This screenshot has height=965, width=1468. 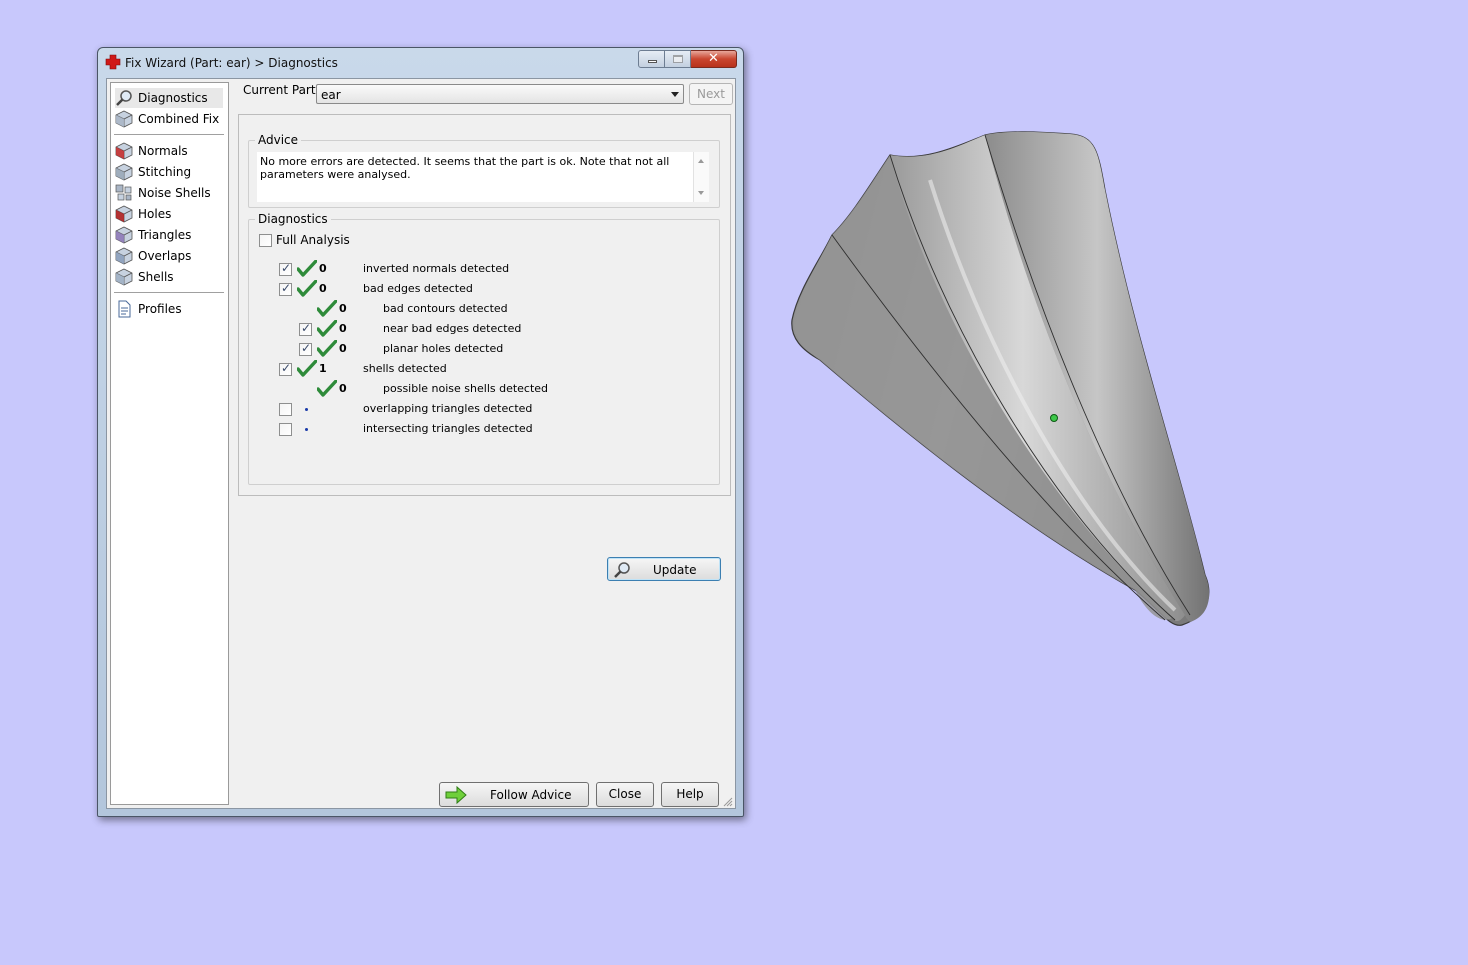 What do you see at coordinates (169, 309) in the screenshot?
I see `sidebar-item-profiles: Profiles` at bounding box center [169, 309].